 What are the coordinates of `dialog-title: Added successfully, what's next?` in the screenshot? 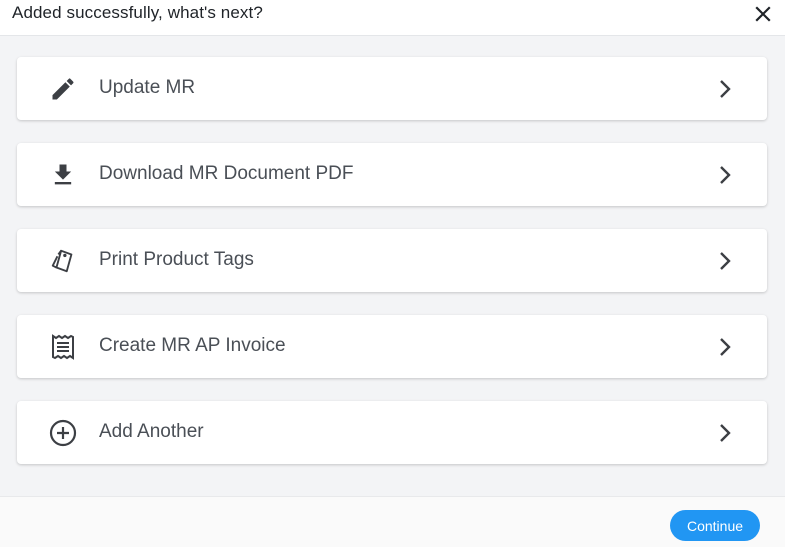 It's located at (137, 12).